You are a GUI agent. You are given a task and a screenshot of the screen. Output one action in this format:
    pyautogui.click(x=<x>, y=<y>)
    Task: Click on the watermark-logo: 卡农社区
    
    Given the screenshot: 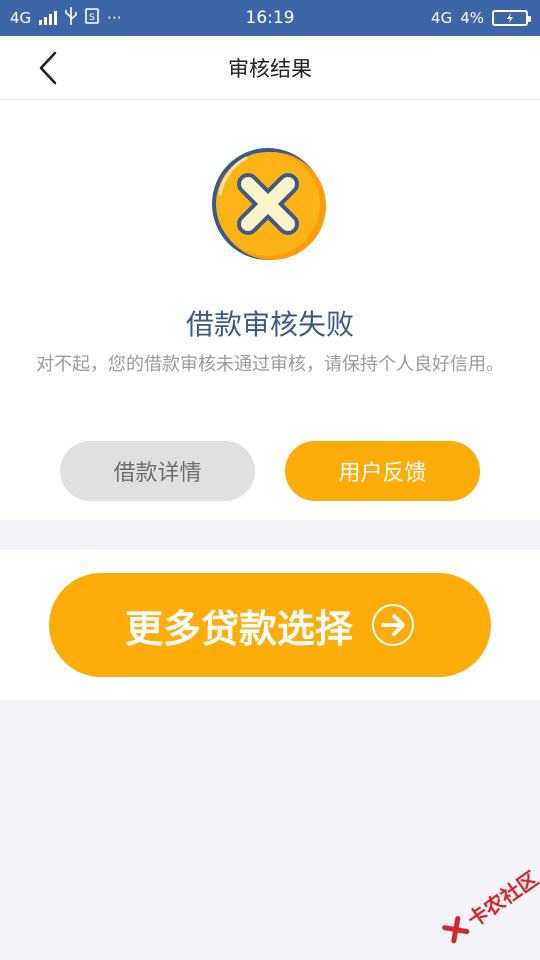 What is the action you would take?
    pyautogui.click(x=486, y=905)
    